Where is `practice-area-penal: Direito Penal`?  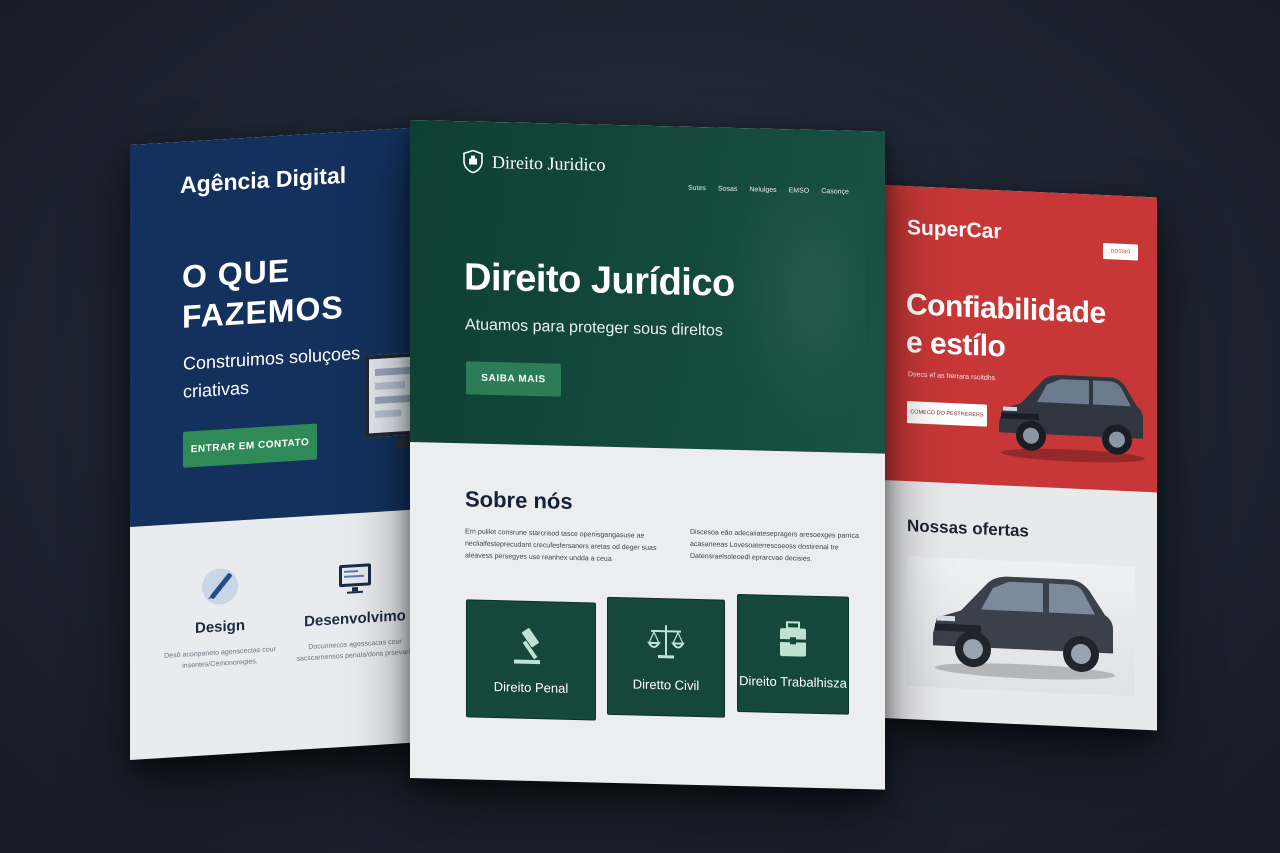 practice-area-penal: Direito Penal is located at coordinates (531, 660).